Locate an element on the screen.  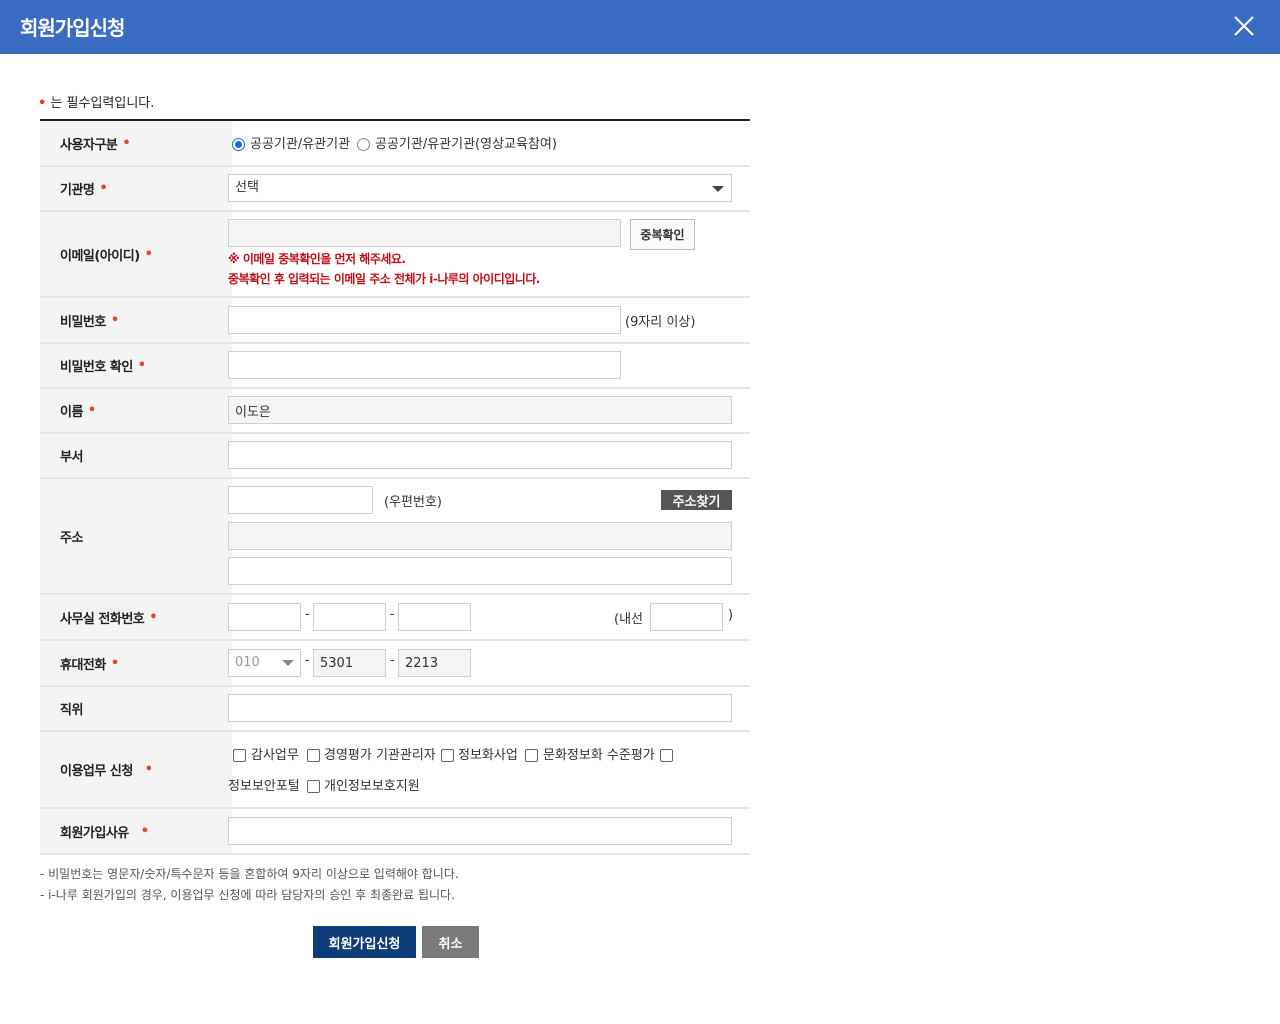
position-input is located at coordinates (480, 708).